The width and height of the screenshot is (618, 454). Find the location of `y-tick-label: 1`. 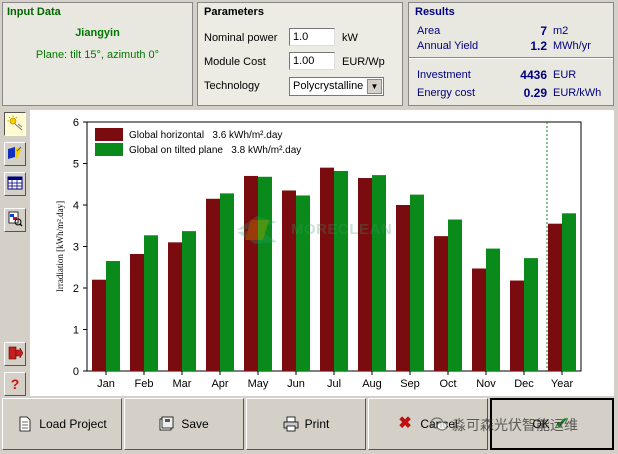

y-tick-label: 1 is located at coordinates (76, 331).